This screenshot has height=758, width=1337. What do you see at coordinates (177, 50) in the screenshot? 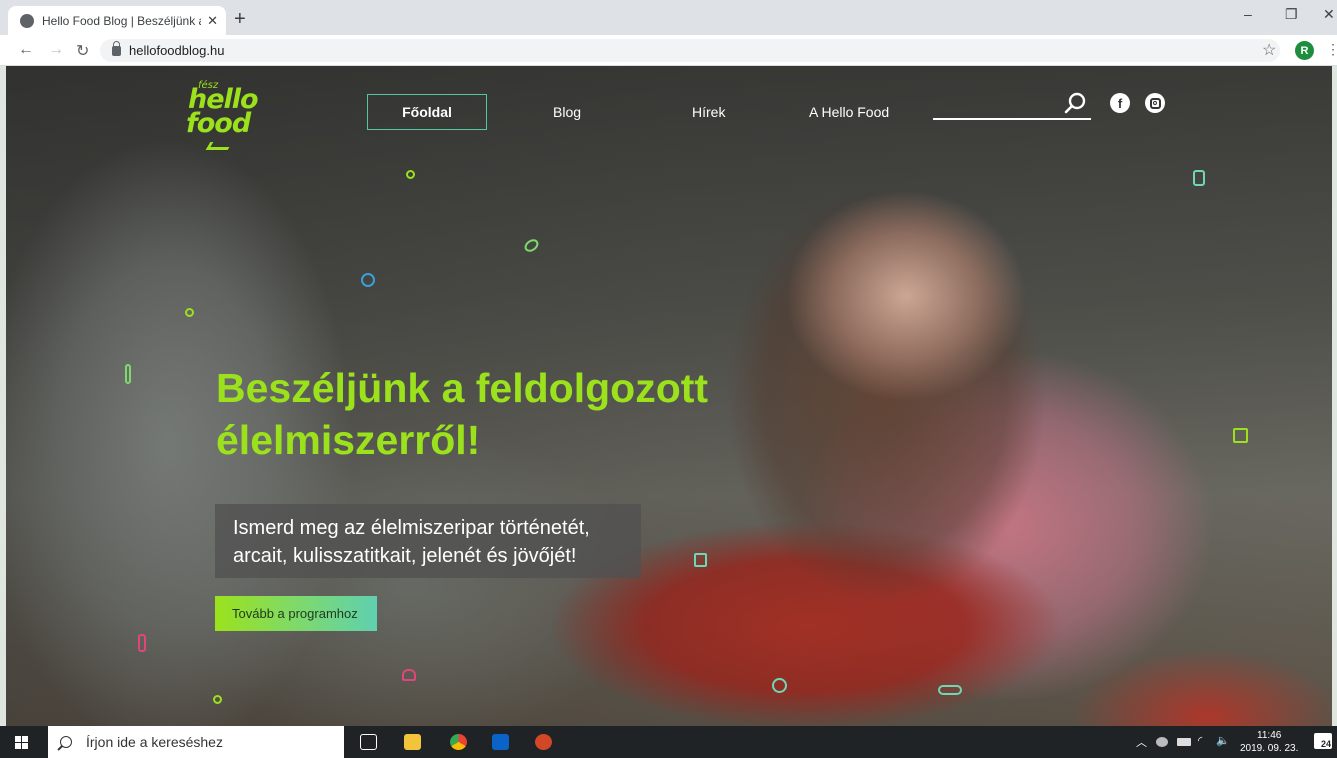
I see `url-text: hellofoodblog.hu` at bounding box center [177, 50].